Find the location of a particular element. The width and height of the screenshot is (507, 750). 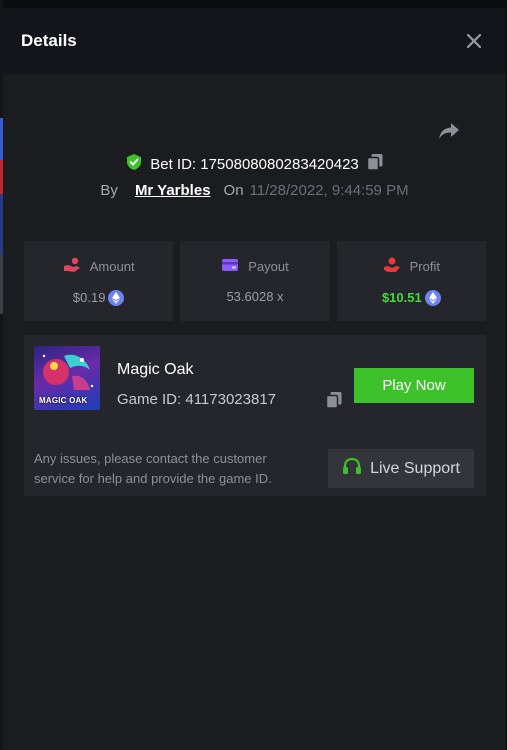

stat-payout-label: Payout is located at coordinates (268, 266).